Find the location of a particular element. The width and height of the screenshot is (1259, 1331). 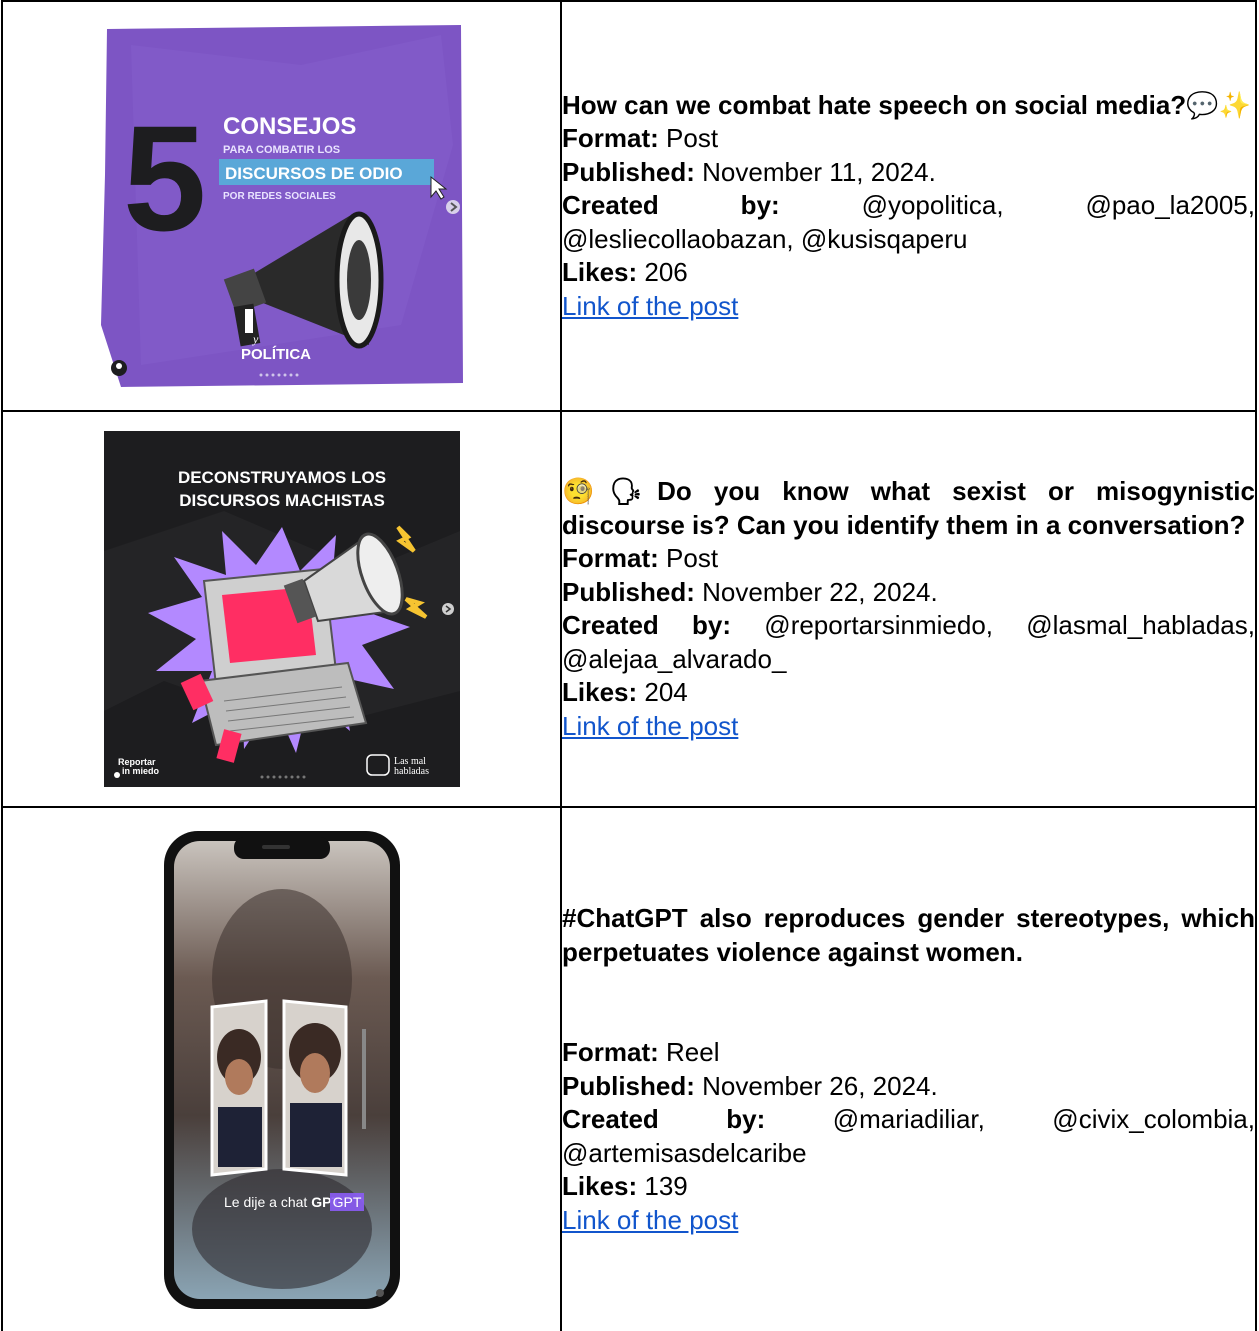

profile-icon is located at coordinates (116, 775).